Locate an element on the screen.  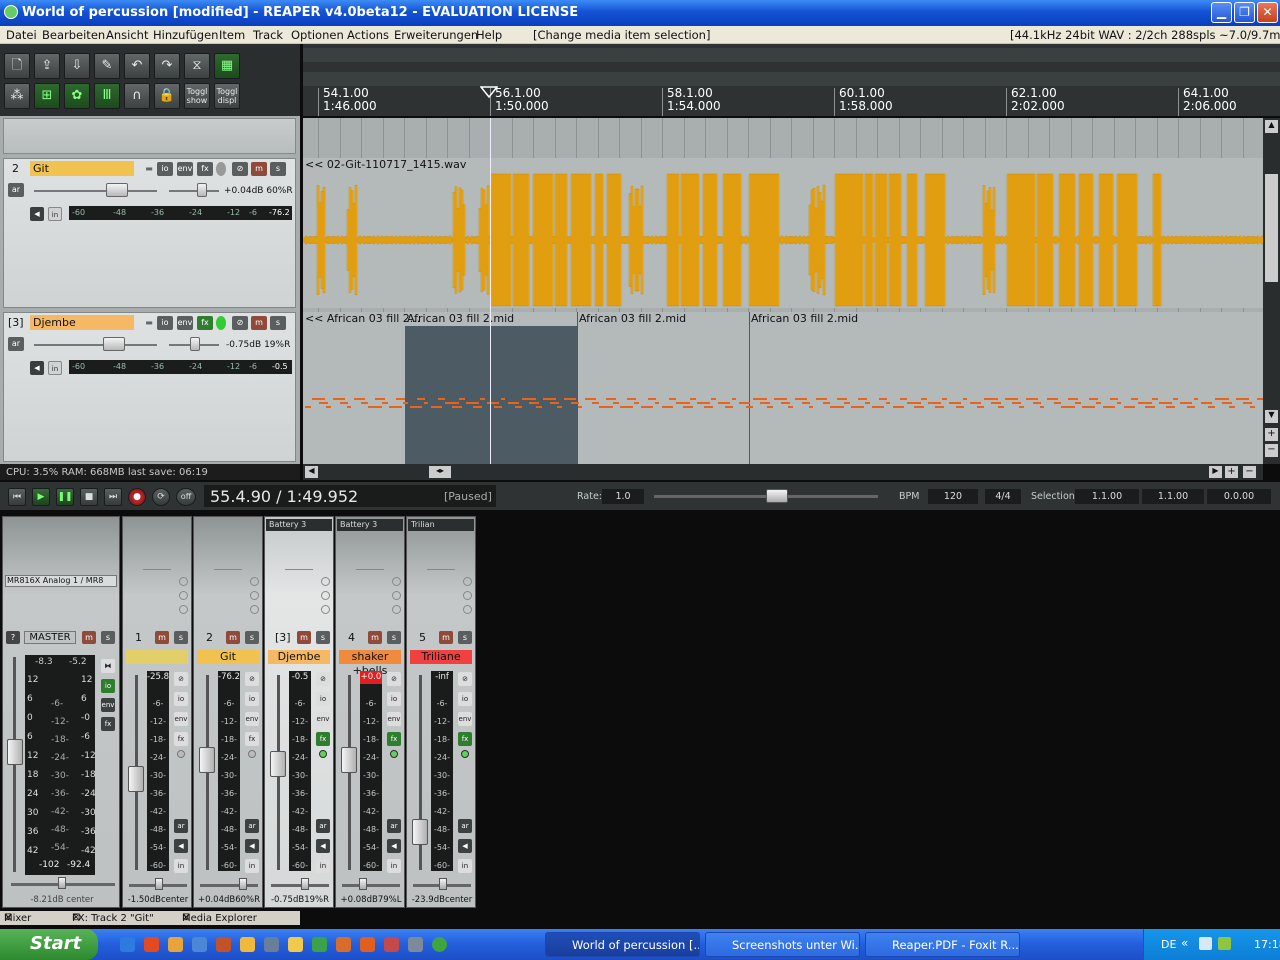
reaper-app-icon is located at coordinates (11, 12).